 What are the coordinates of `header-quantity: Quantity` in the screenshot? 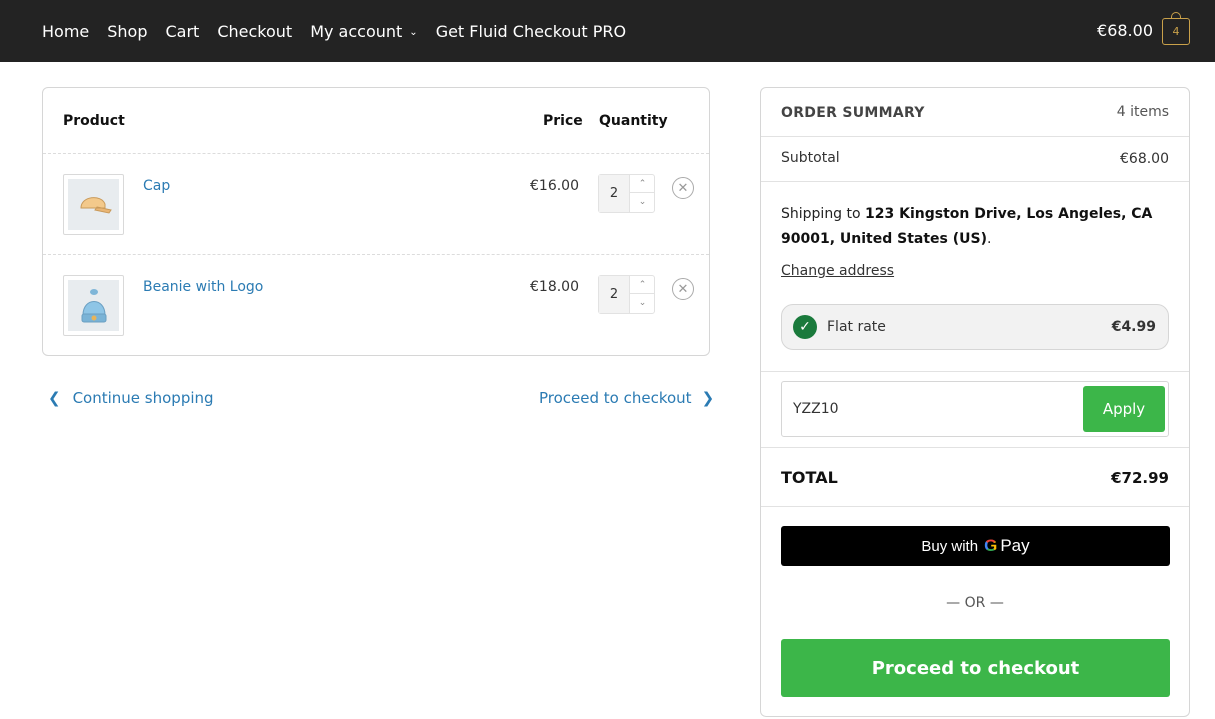 It's located at (633, 121).